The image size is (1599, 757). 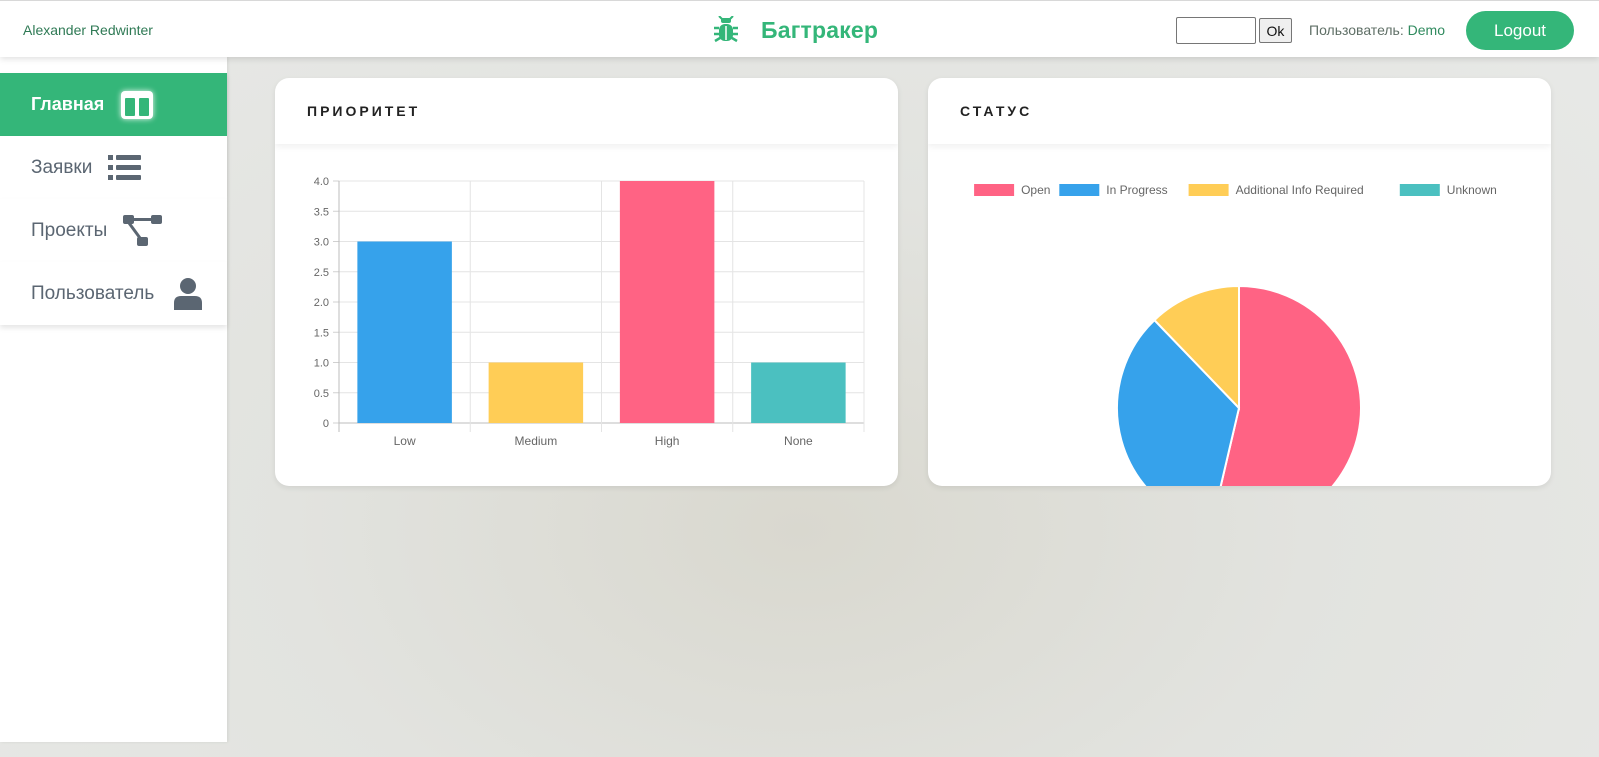 I want to click on sidebar-item-label: Пользователь, so click(x=93, y=293).